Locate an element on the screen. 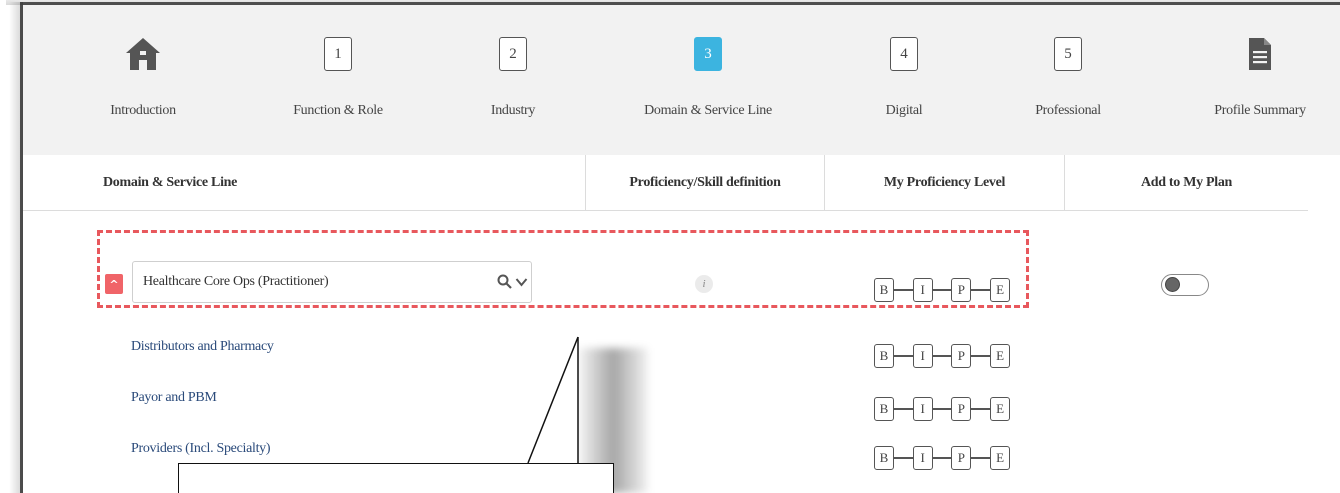  step-label: Industry is located at coordinates (513, 110).